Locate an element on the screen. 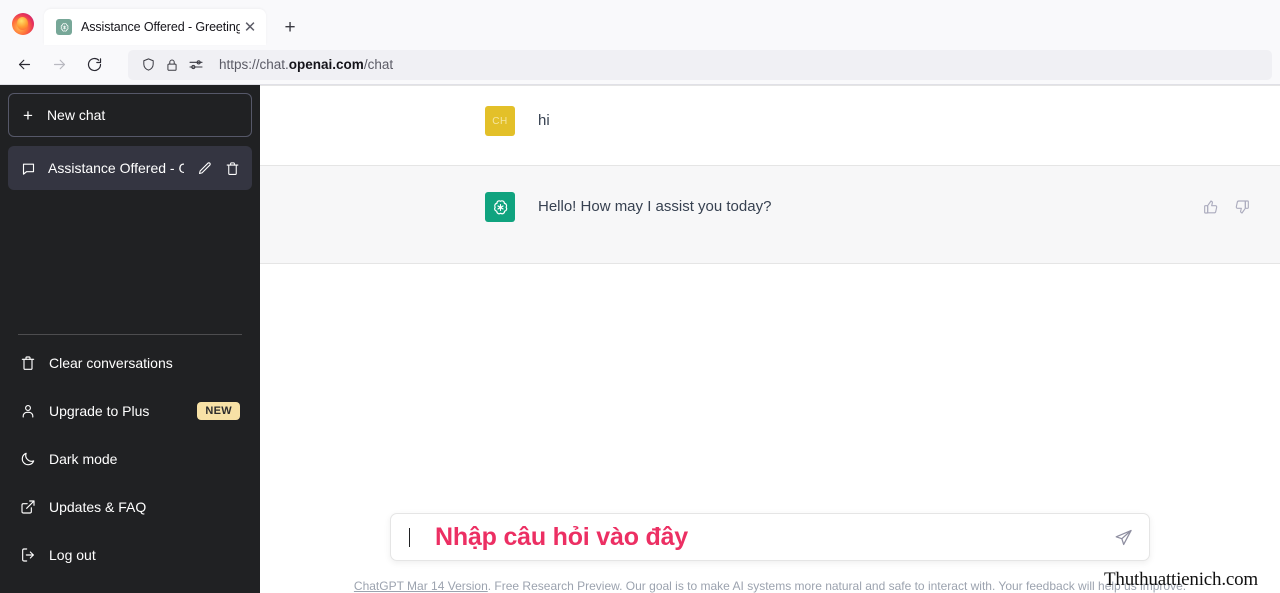 Image resolution: width=1280 pixels, height=593 pixels. status-badge: NEW is located at coordinates (218, 411).